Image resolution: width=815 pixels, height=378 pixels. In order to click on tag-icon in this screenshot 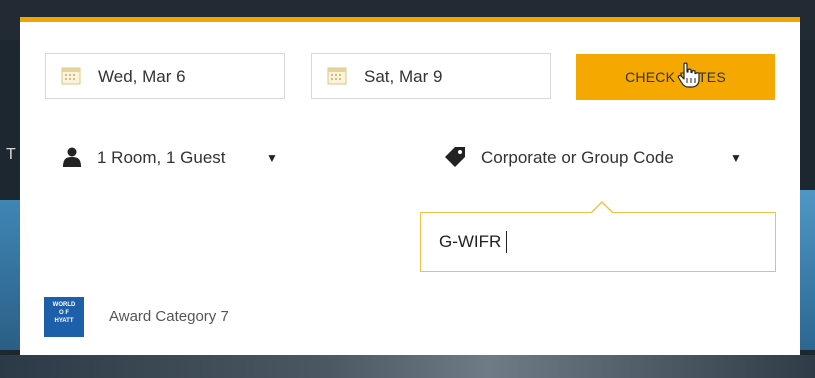, I will do `click(455, 157)`.